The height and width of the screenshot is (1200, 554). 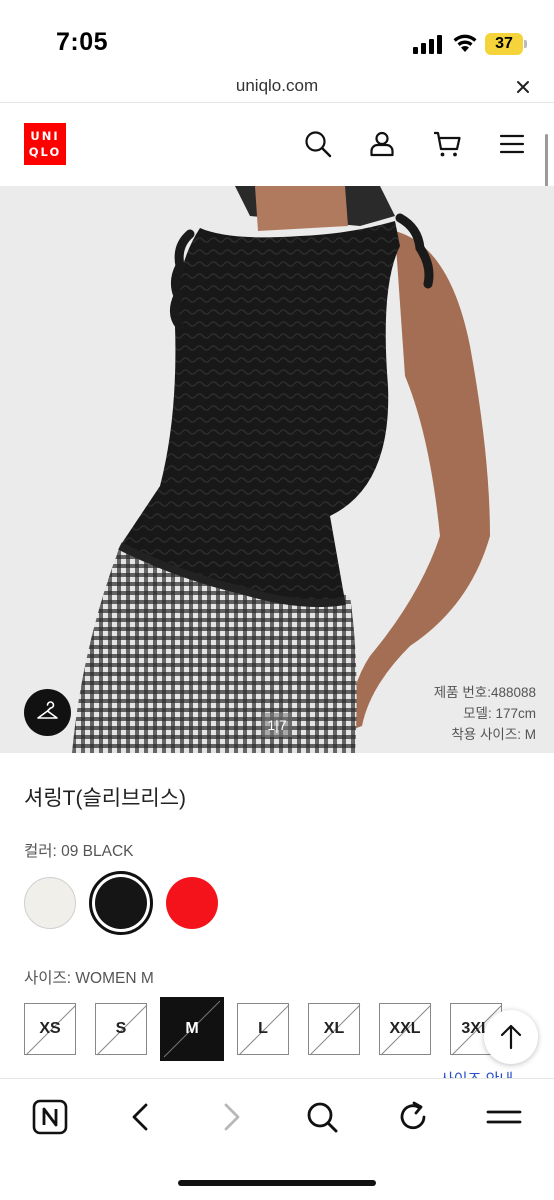 I want to click on color-swatch-white, so click(x=50, y=903).